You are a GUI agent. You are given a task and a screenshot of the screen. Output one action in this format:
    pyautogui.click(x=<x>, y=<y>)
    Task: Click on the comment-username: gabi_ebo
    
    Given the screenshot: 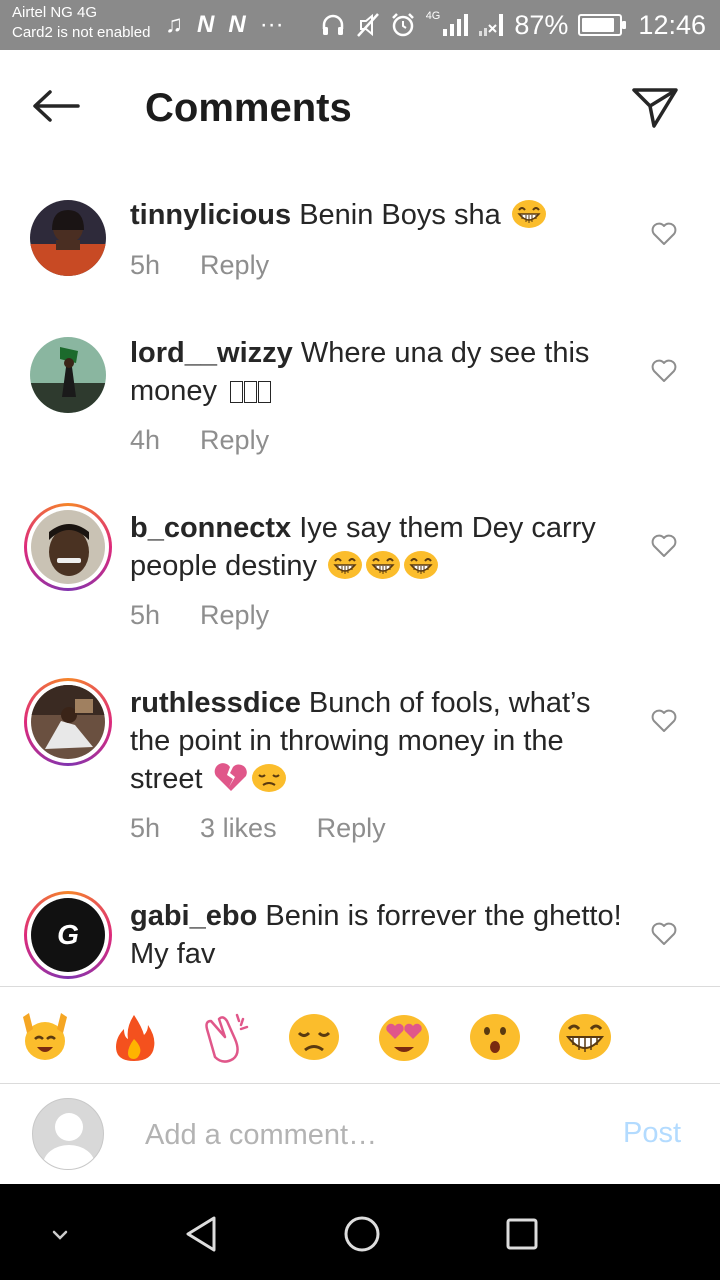 What is the action you would take?
    pyautogui.click(x=193, y=916)
    